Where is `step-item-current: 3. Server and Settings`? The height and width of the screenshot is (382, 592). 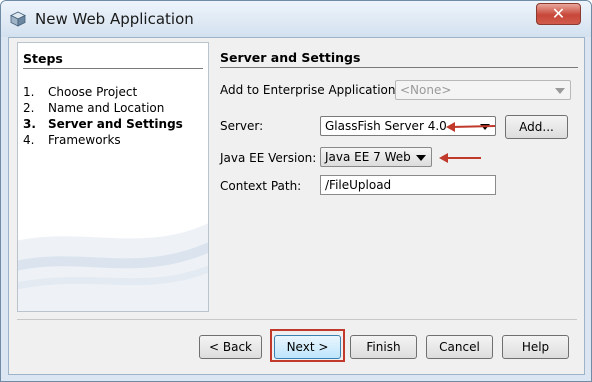 step-item-current: 3. Server and Settings is located at coordinates (103, 124).